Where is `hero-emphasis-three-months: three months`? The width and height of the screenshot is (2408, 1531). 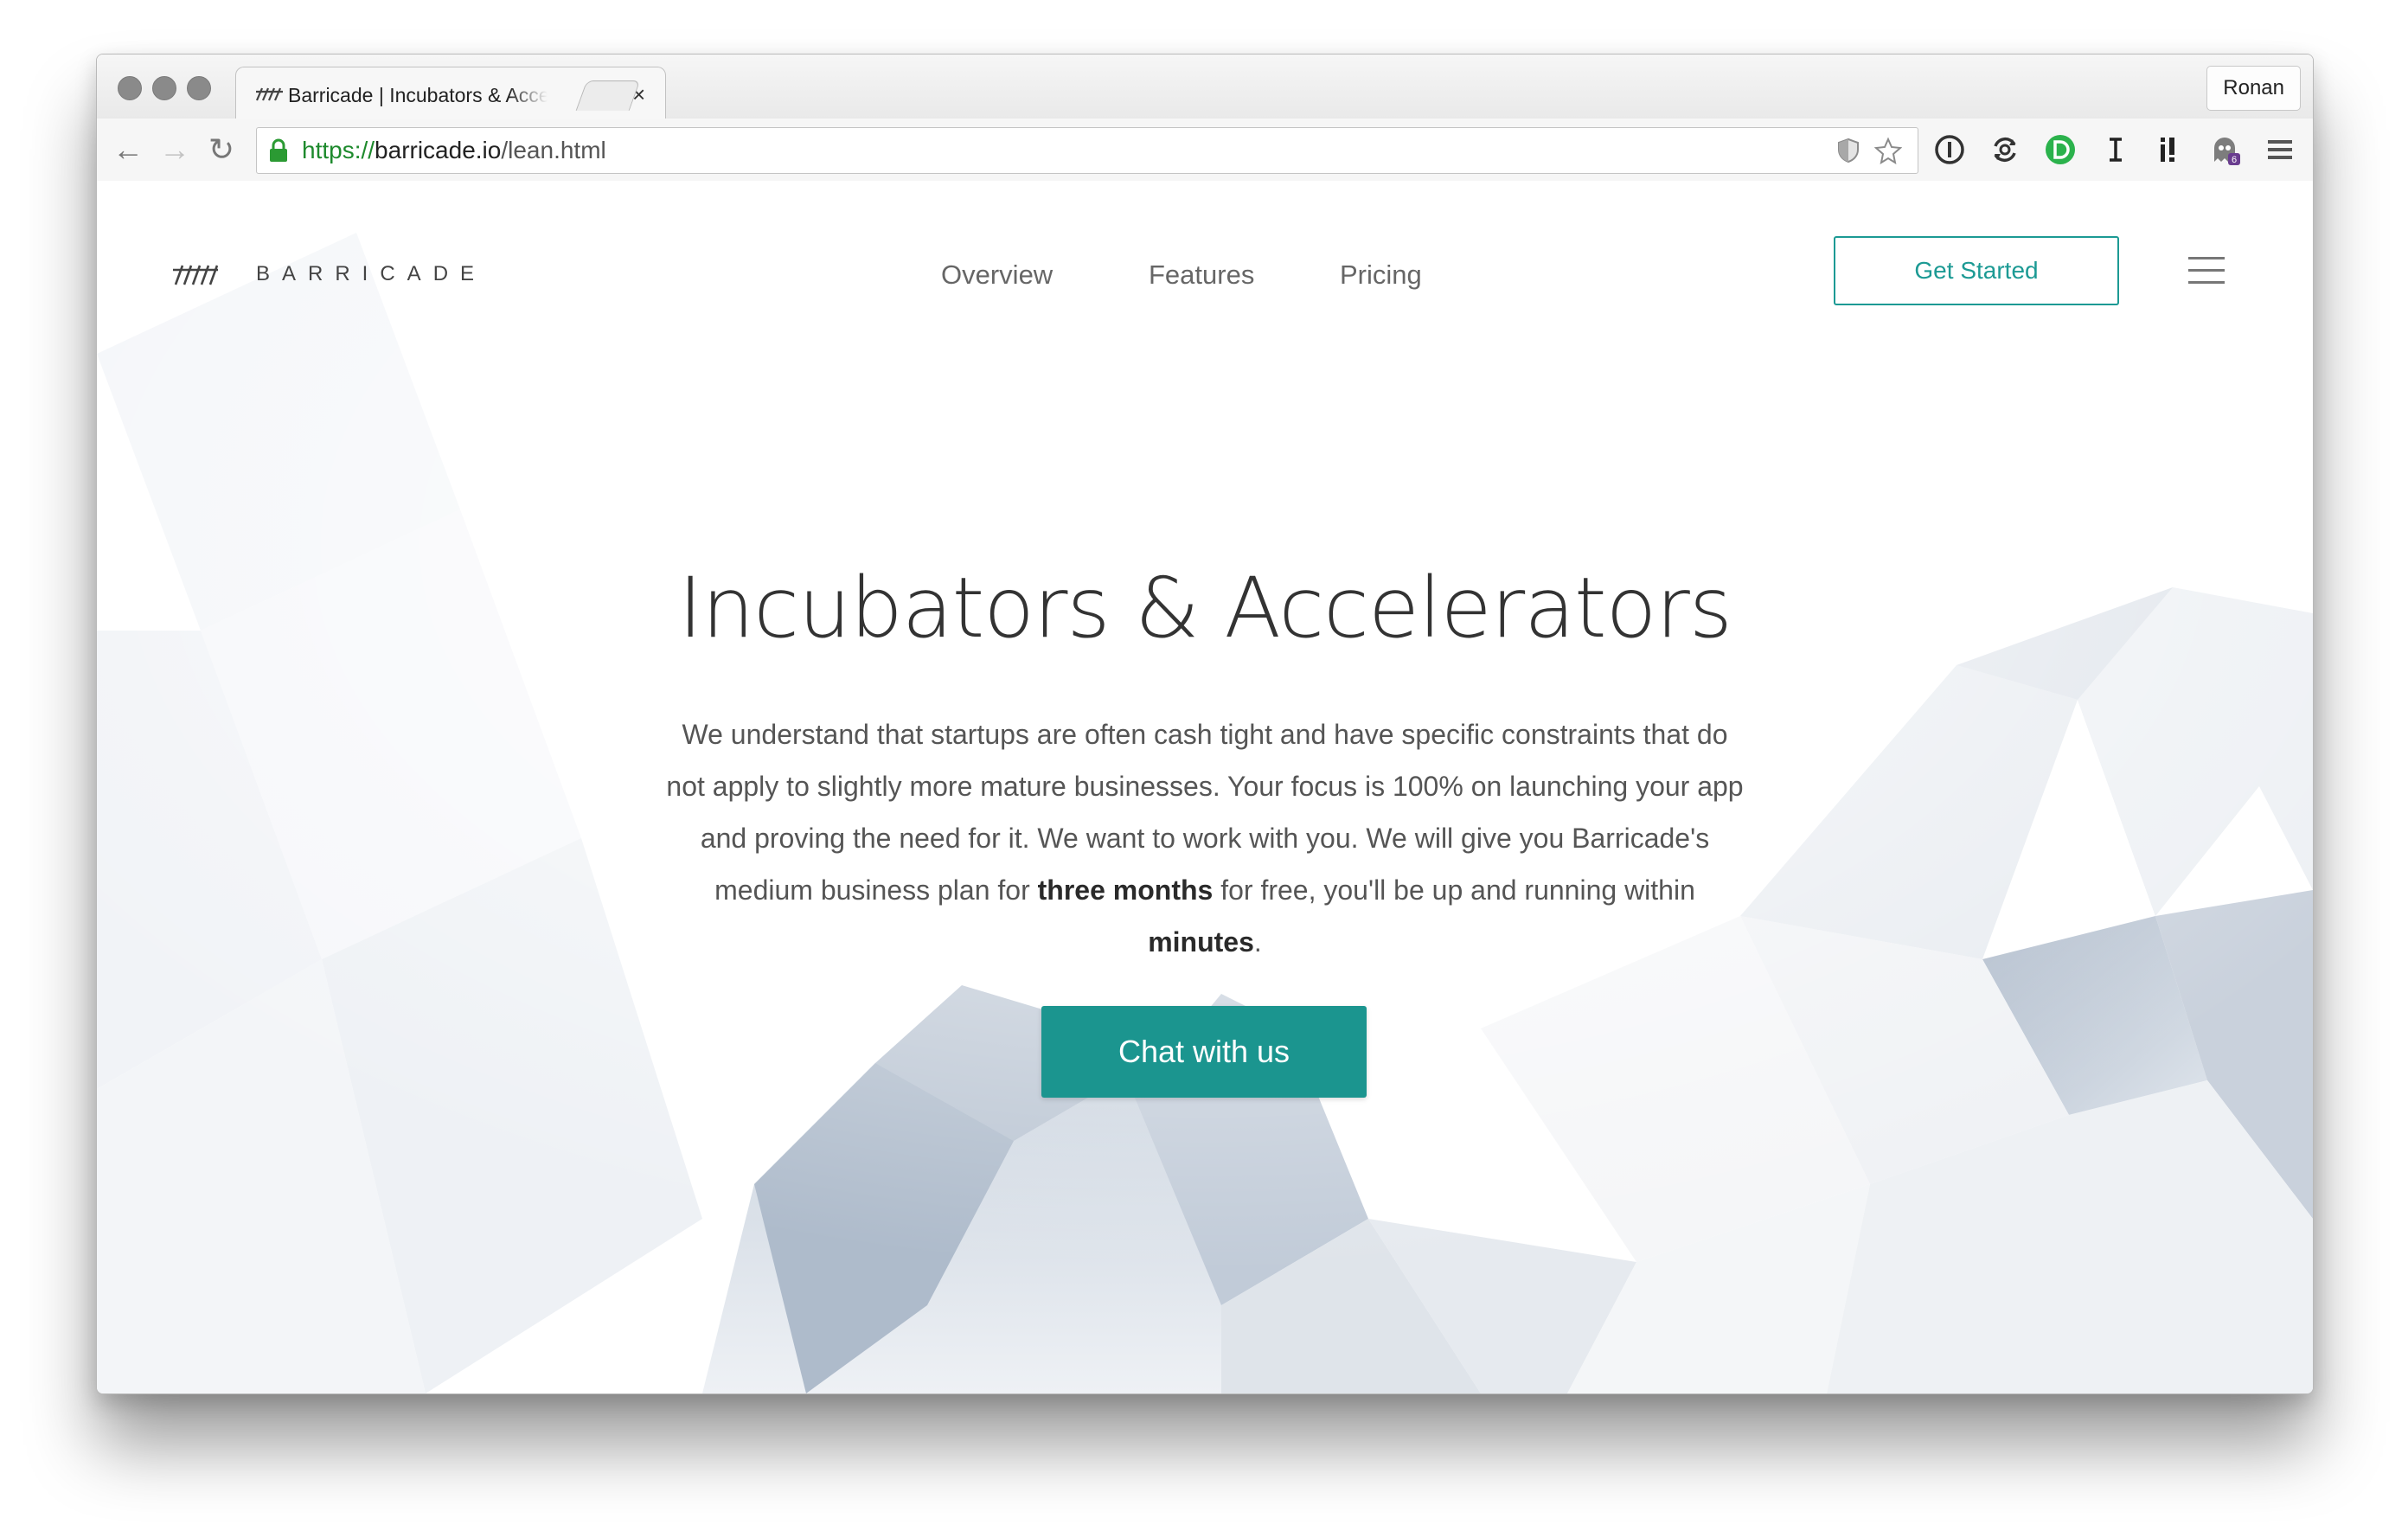
hero-emphasis-three-months: three months is located at coordinates (1125, 890).